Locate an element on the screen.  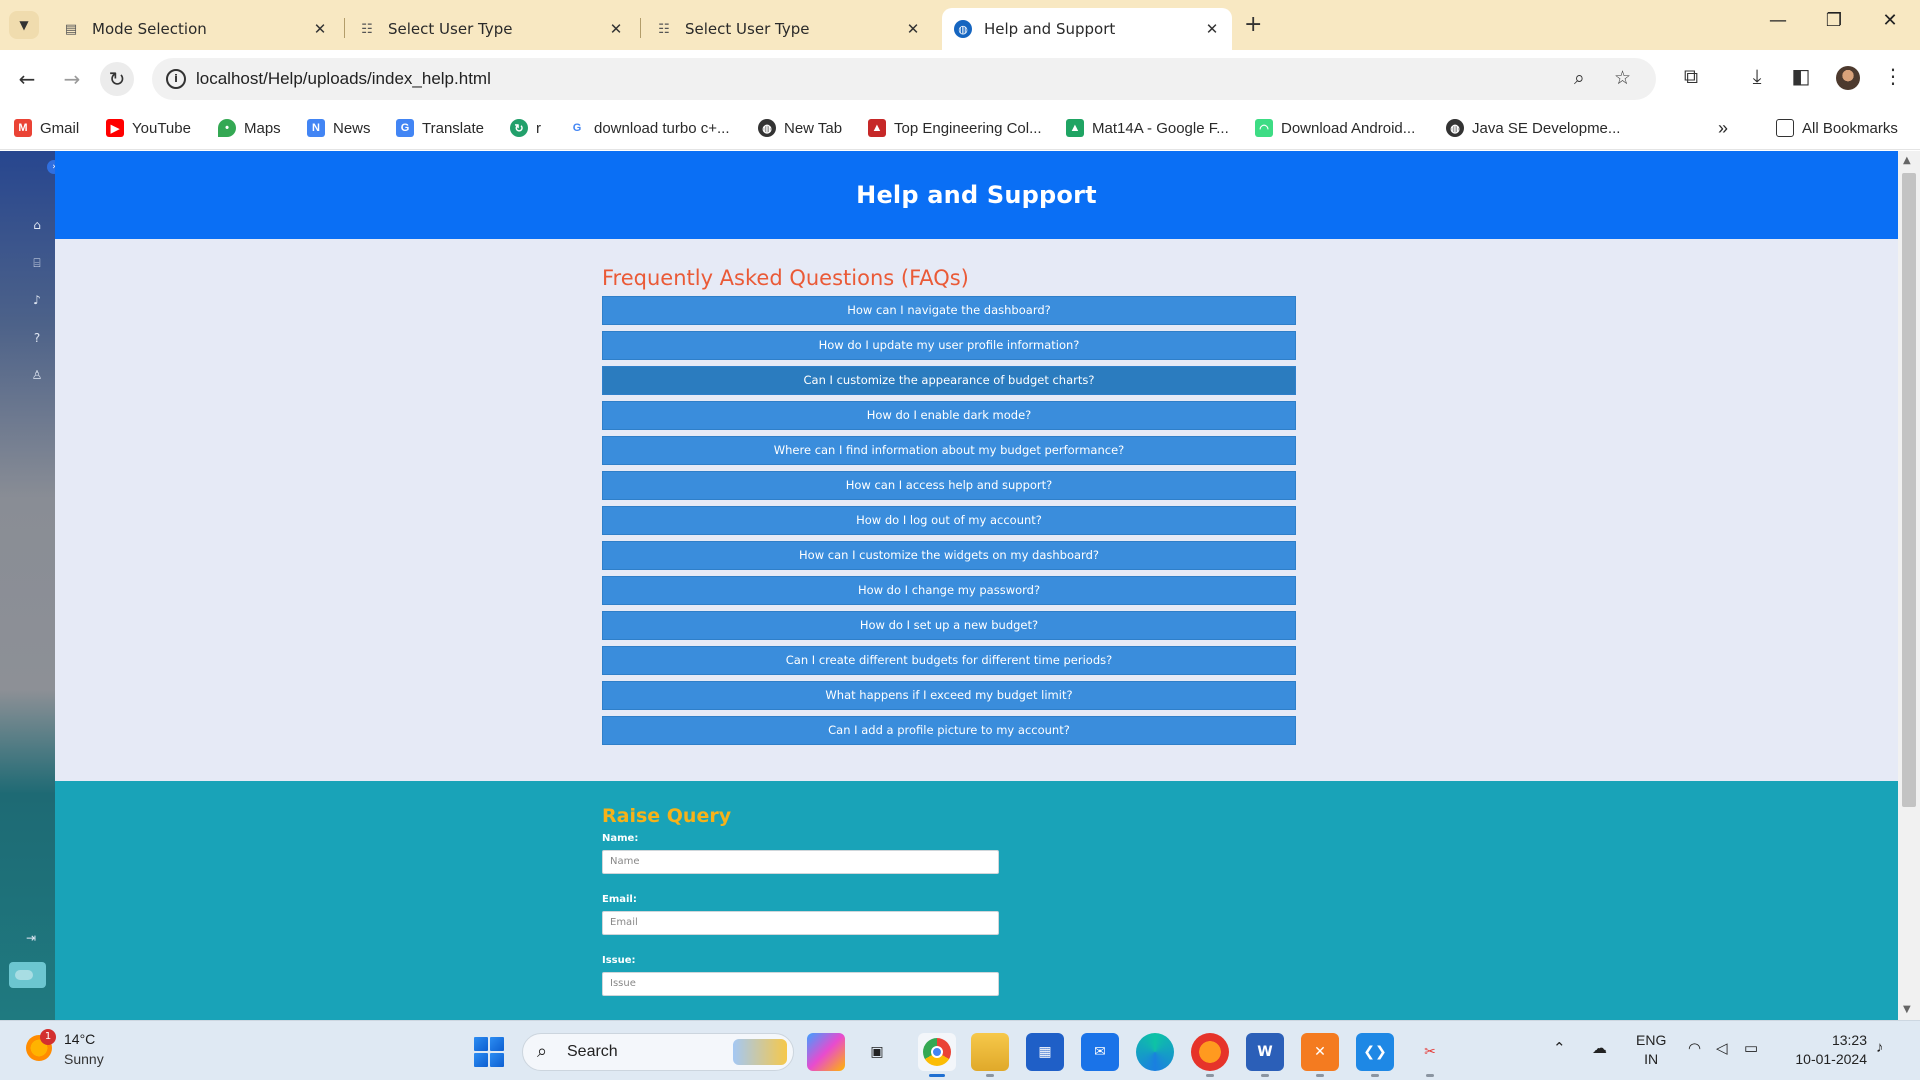
bookmark-star-icon: ☆ is located at coordinates (1622, 78).